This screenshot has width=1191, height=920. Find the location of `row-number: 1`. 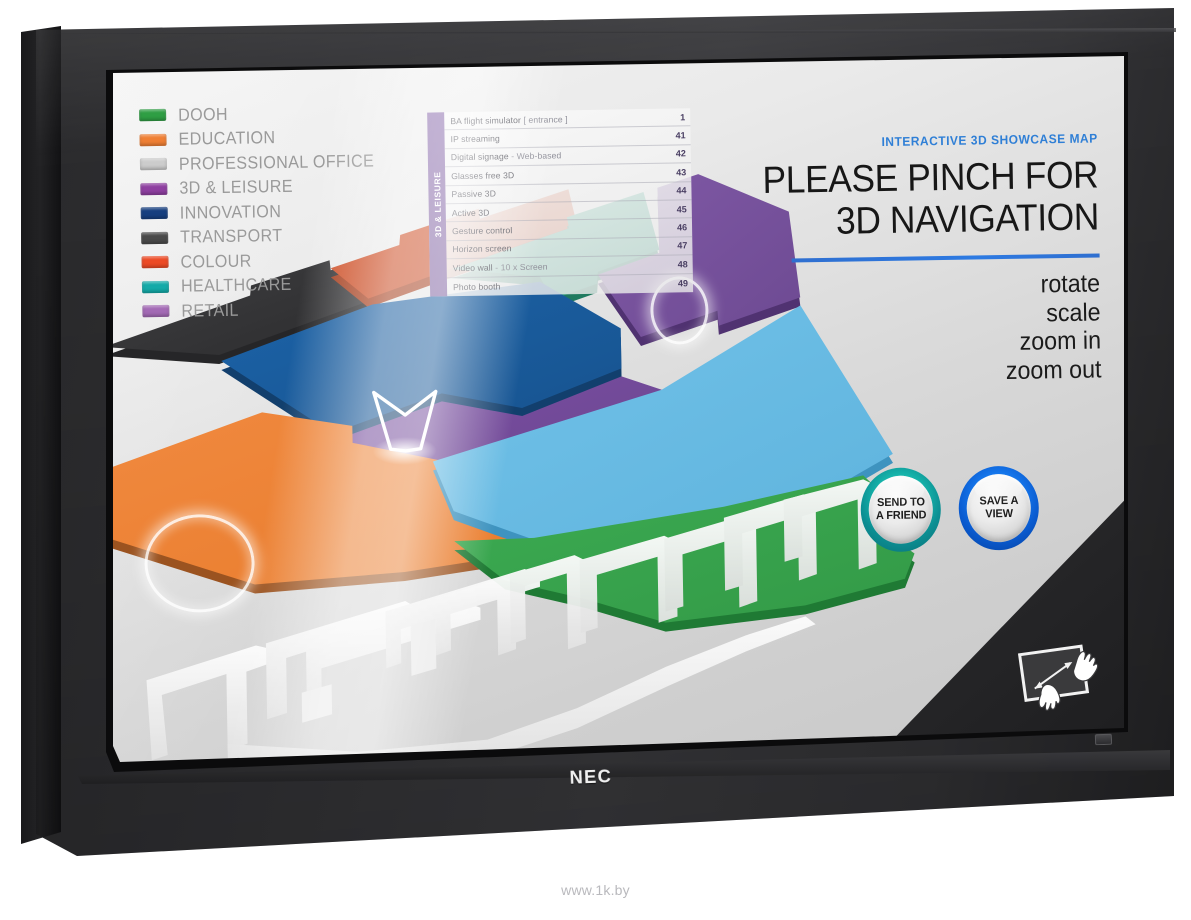

row-number: 1 is located at coordinates (683, 117).